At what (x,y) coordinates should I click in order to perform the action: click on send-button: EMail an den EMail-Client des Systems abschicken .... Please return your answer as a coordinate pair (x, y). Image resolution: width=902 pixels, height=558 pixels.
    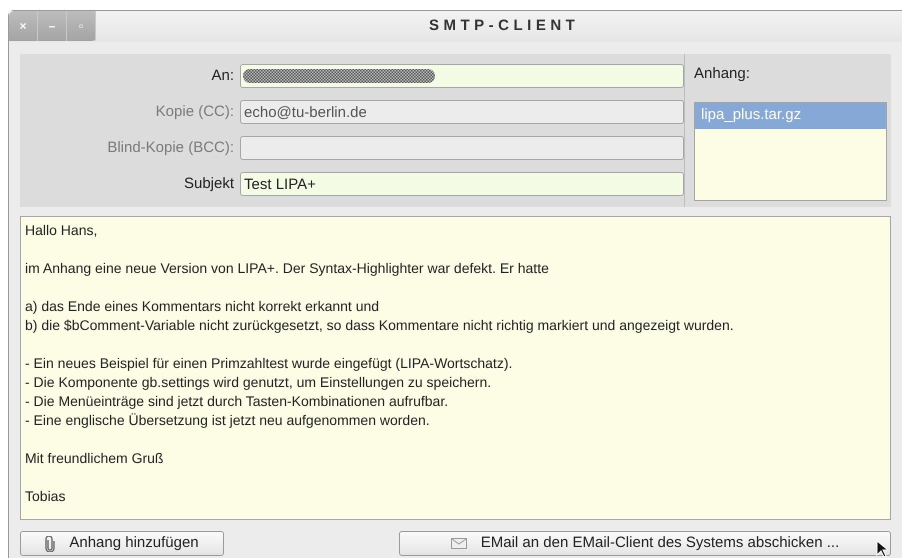
    Looking at the image, I should click on (645, 543).